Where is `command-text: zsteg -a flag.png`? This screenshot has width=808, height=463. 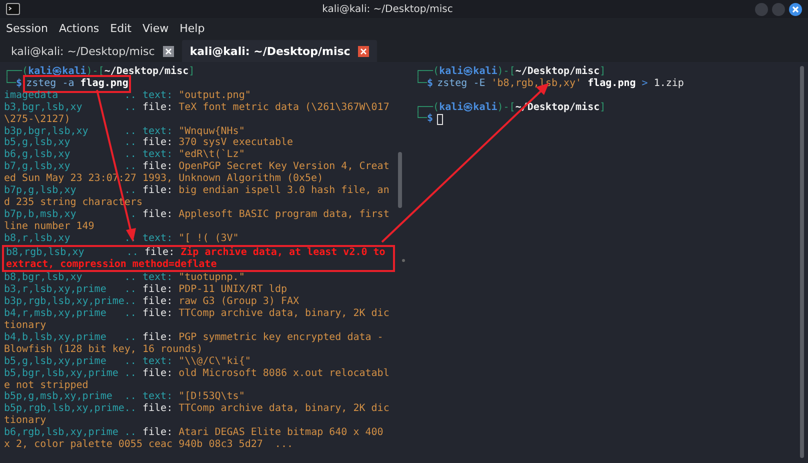
command-text: zsteg -a flag.png is located at coordinates (77, 84).